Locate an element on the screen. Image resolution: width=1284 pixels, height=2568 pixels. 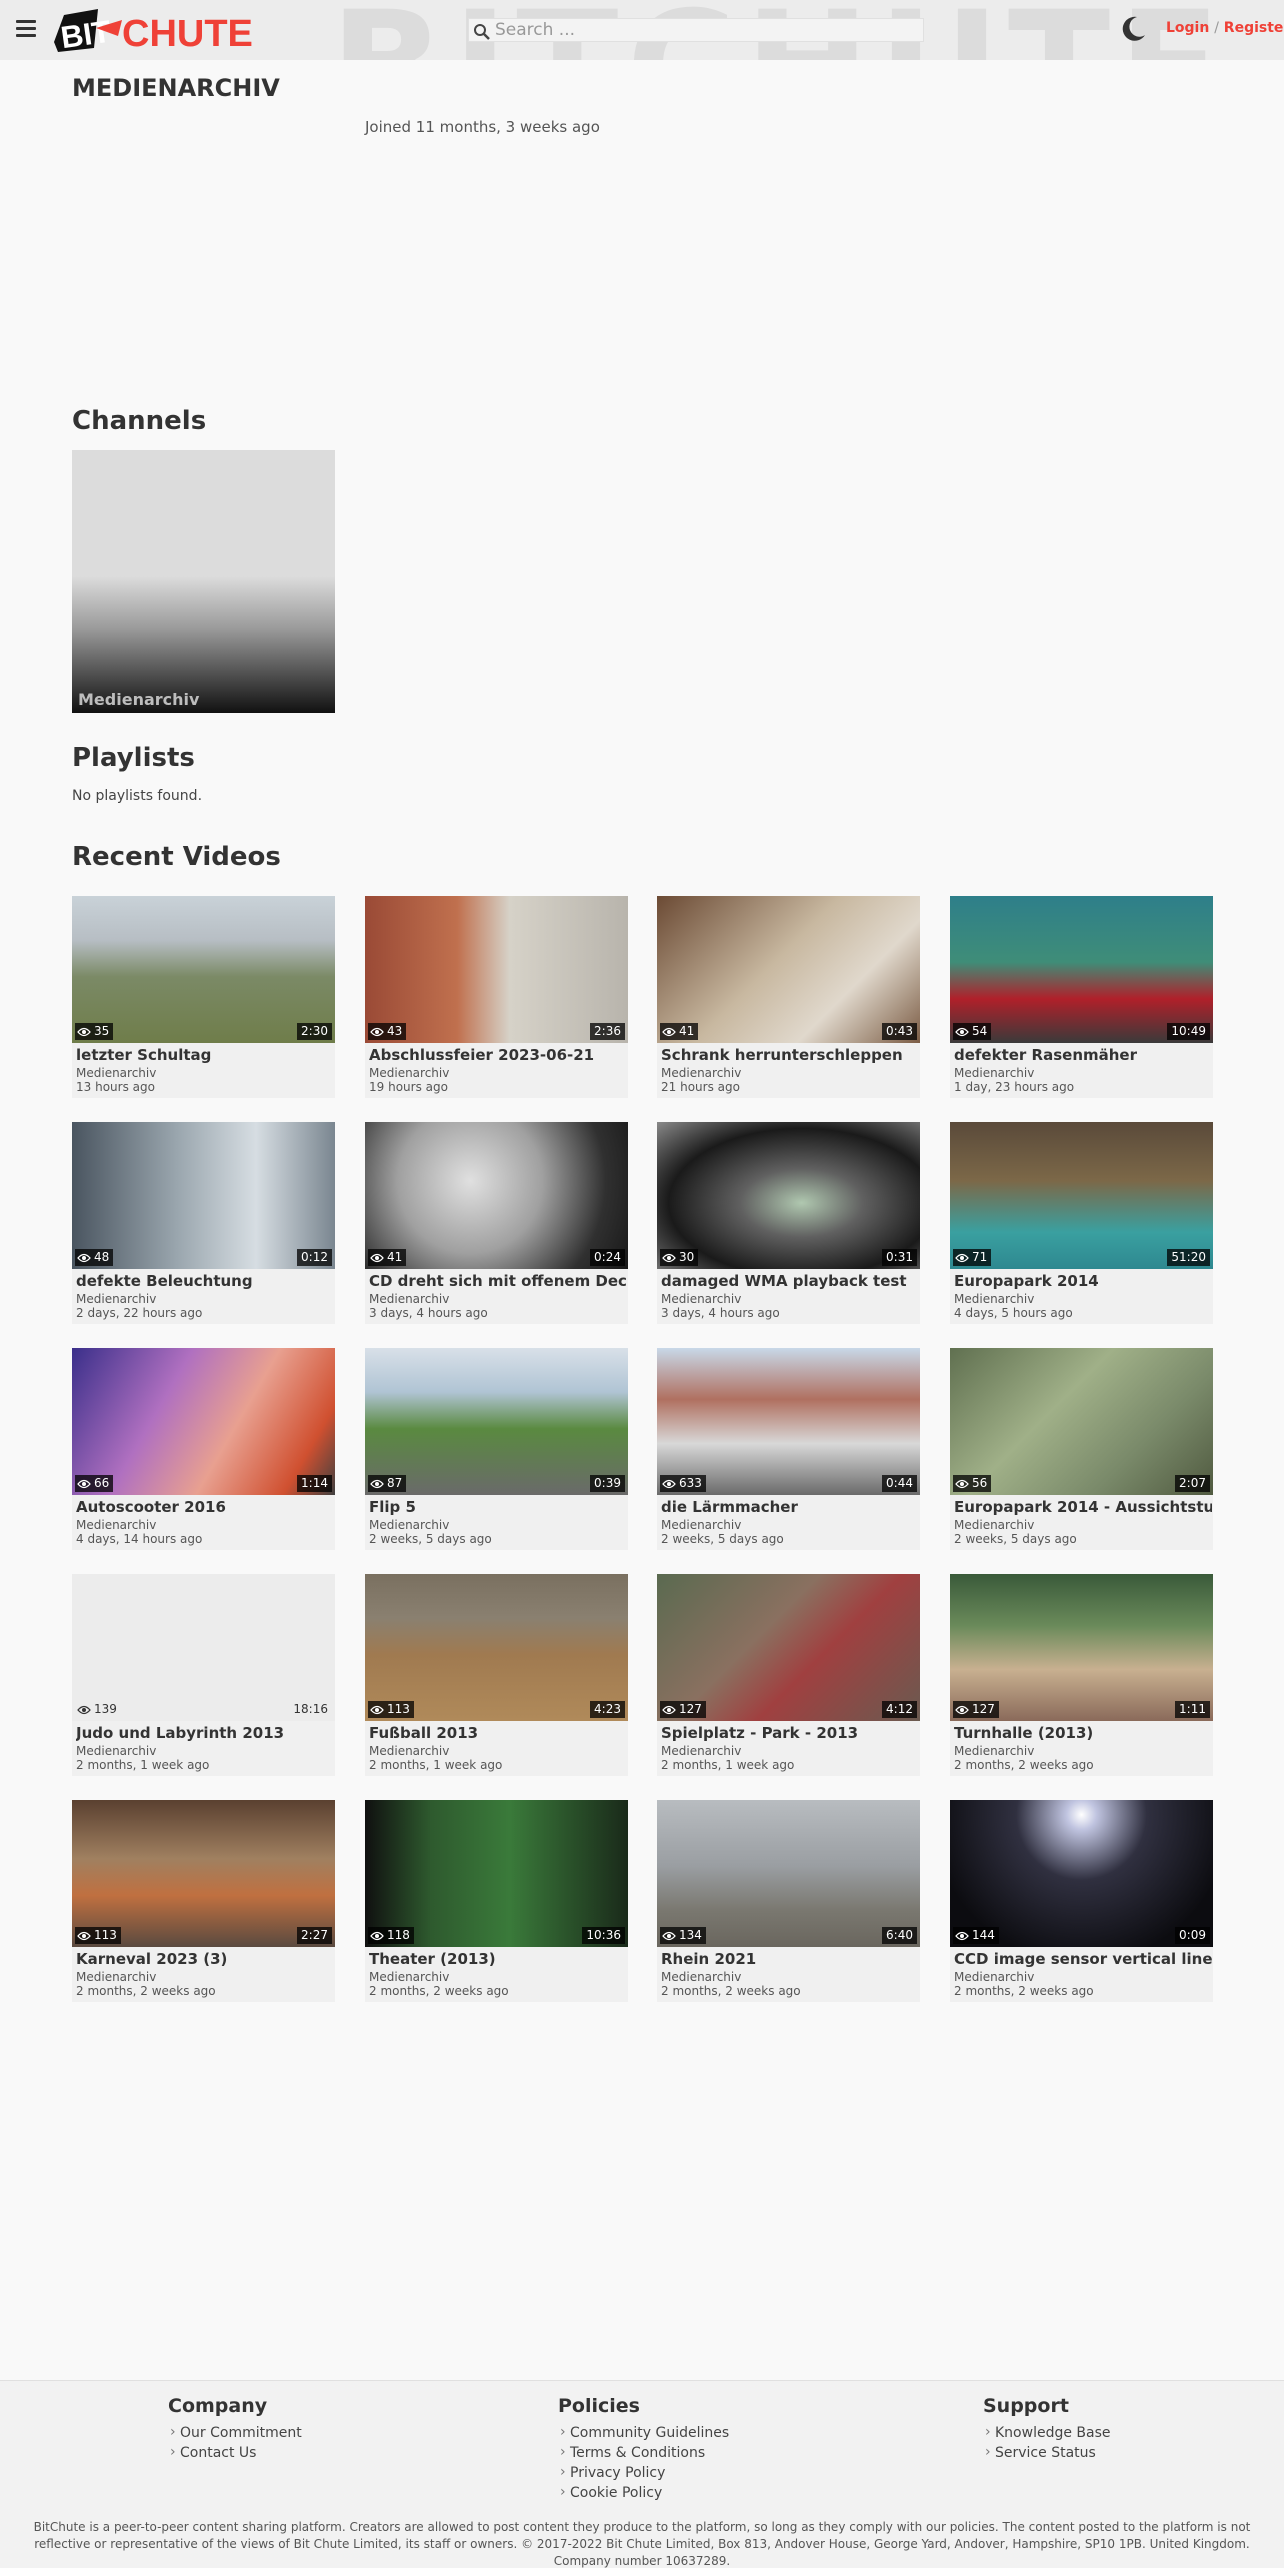
login-link: Login is located at coordinates (1187, 28).